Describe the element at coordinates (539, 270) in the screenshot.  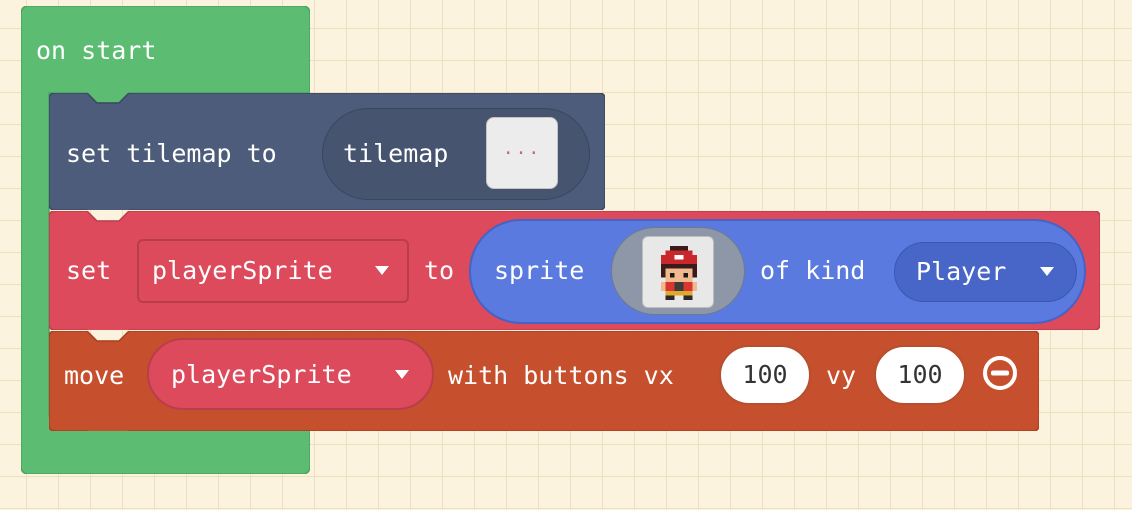
I see `sprite-label: sprite` at that location.